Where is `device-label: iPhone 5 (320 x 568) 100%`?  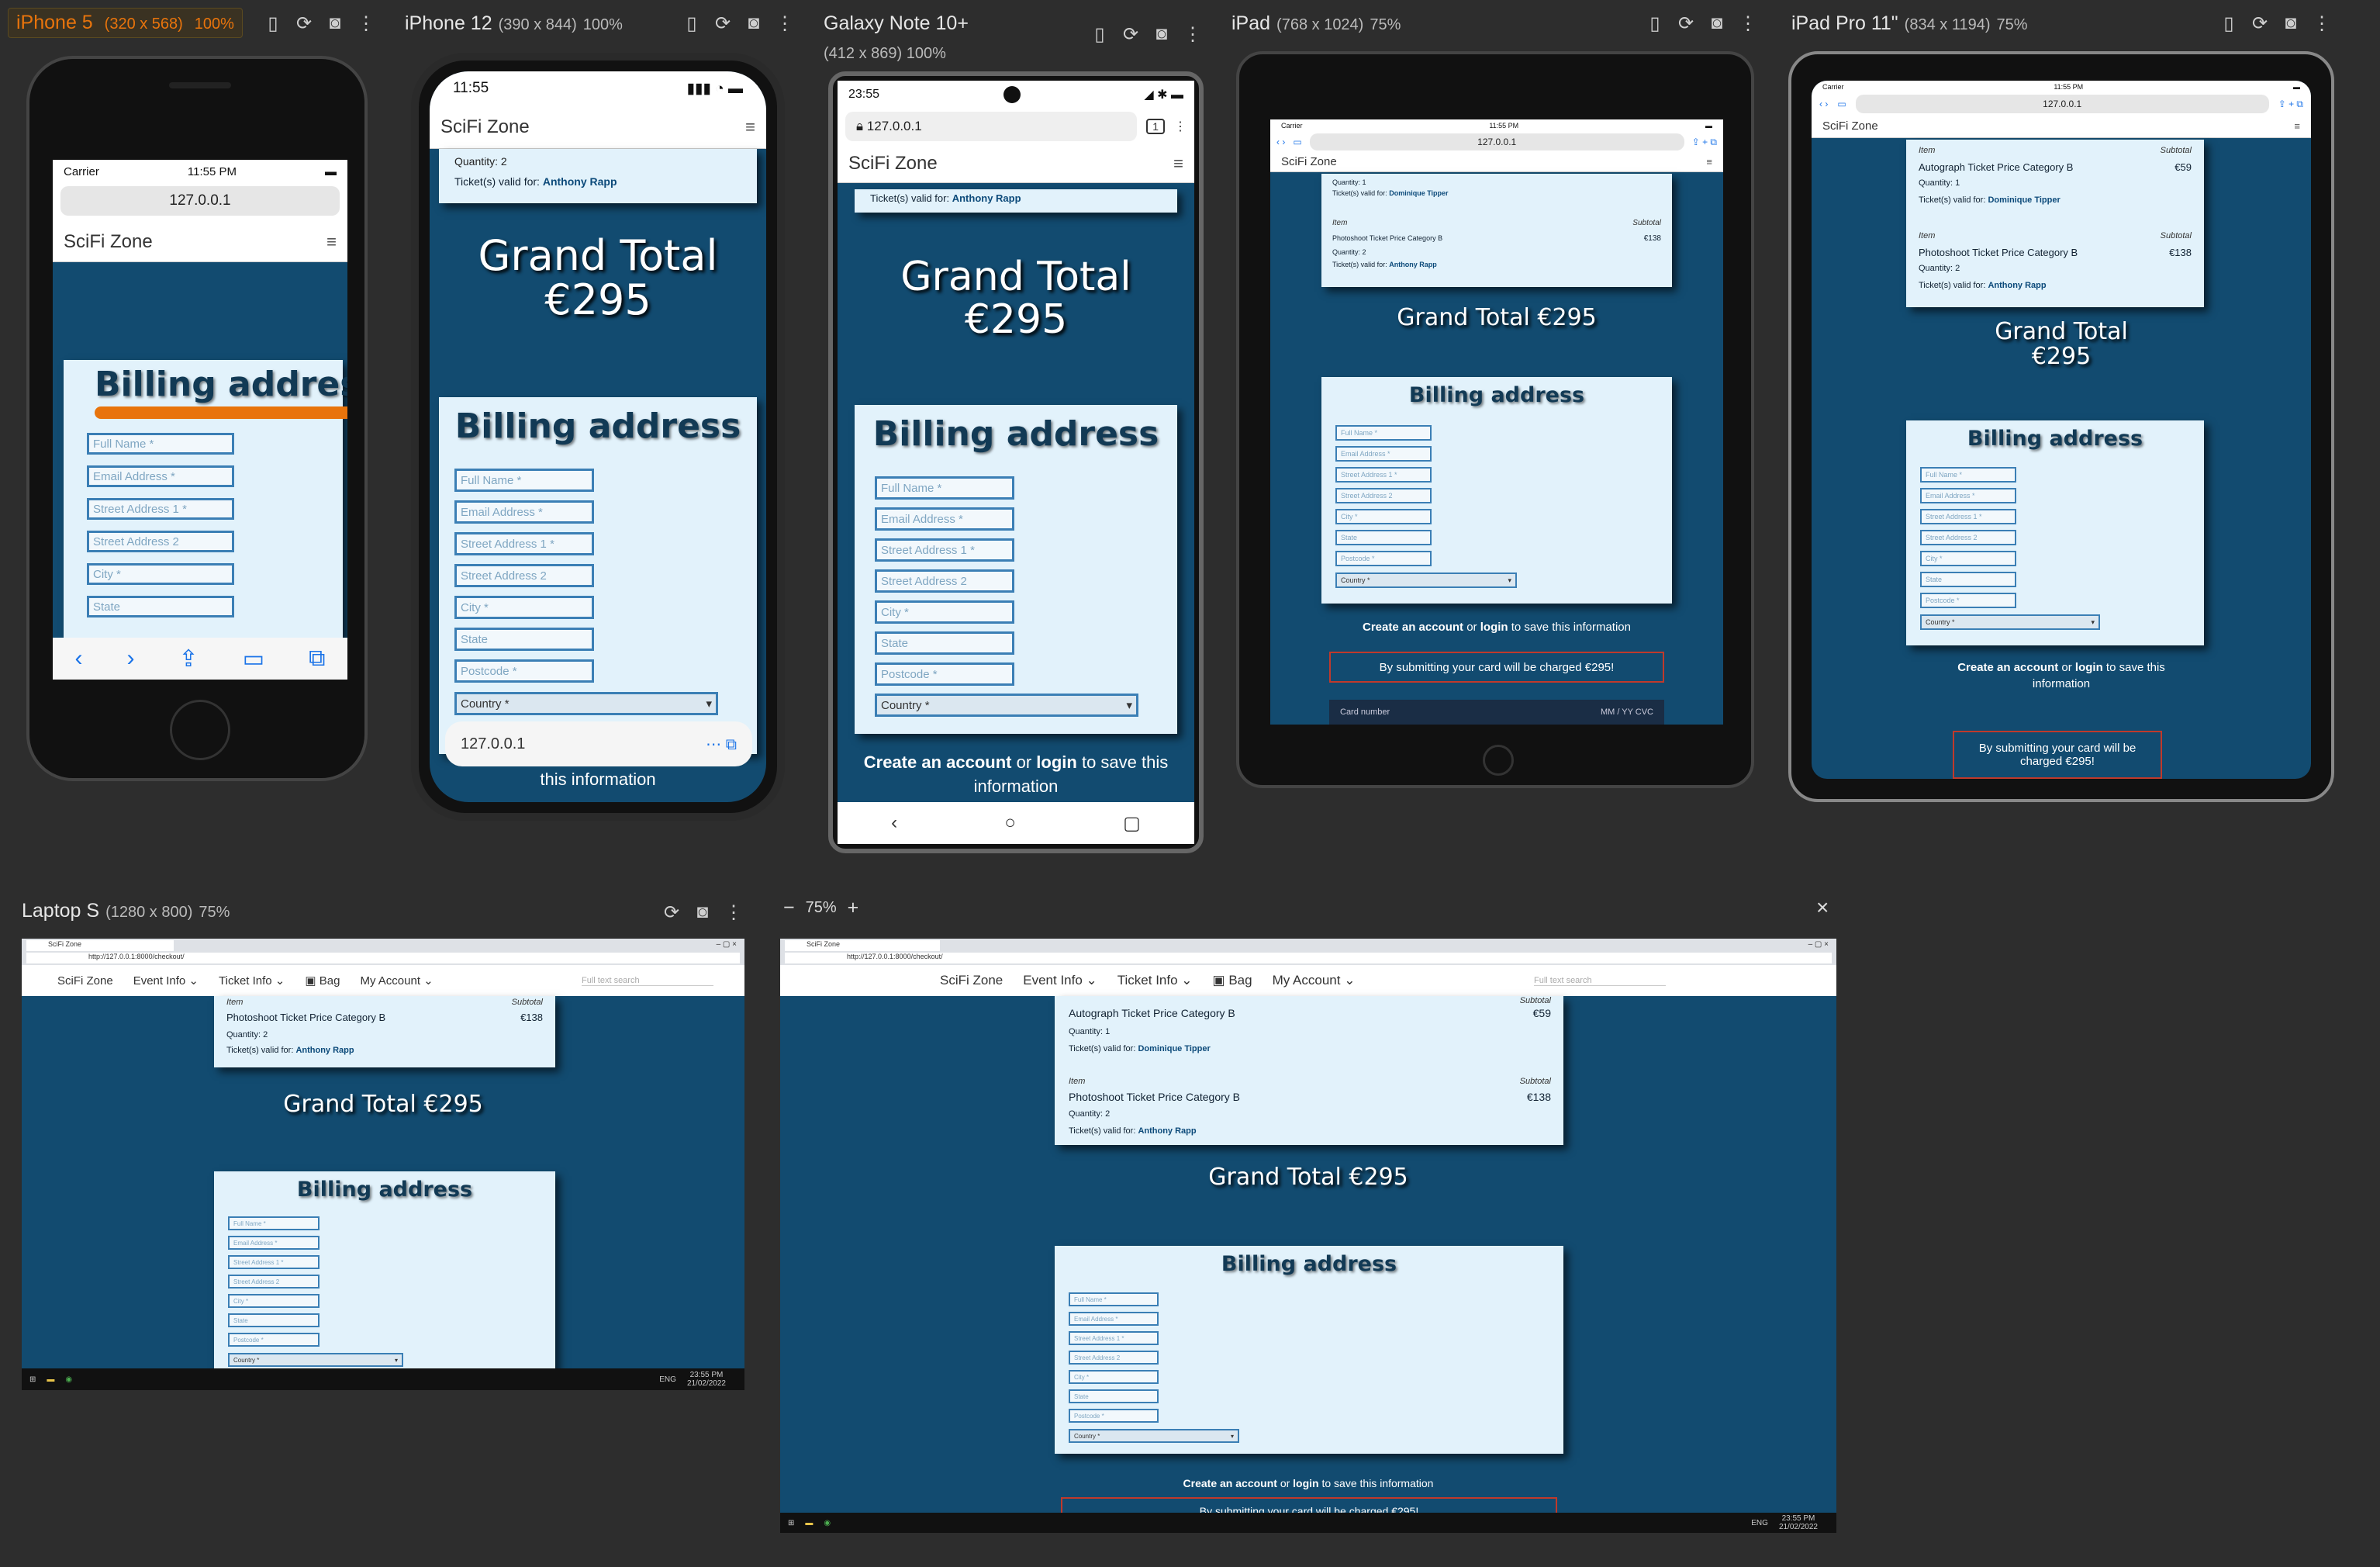 device-label: iPhone 5 (320 x 568) 100% is located at coordinates (126, 23).